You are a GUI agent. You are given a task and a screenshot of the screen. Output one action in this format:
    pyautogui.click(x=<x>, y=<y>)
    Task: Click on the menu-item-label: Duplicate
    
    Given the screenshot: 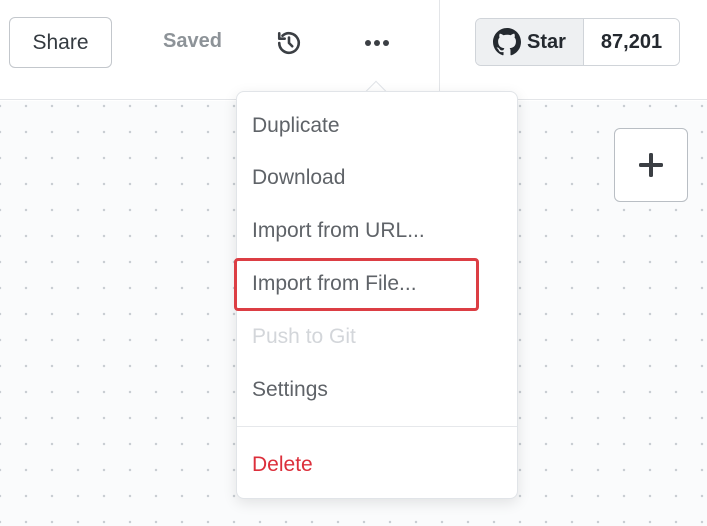 What is the action you would take?
    pyautogui.click(x=296, y=125)
    